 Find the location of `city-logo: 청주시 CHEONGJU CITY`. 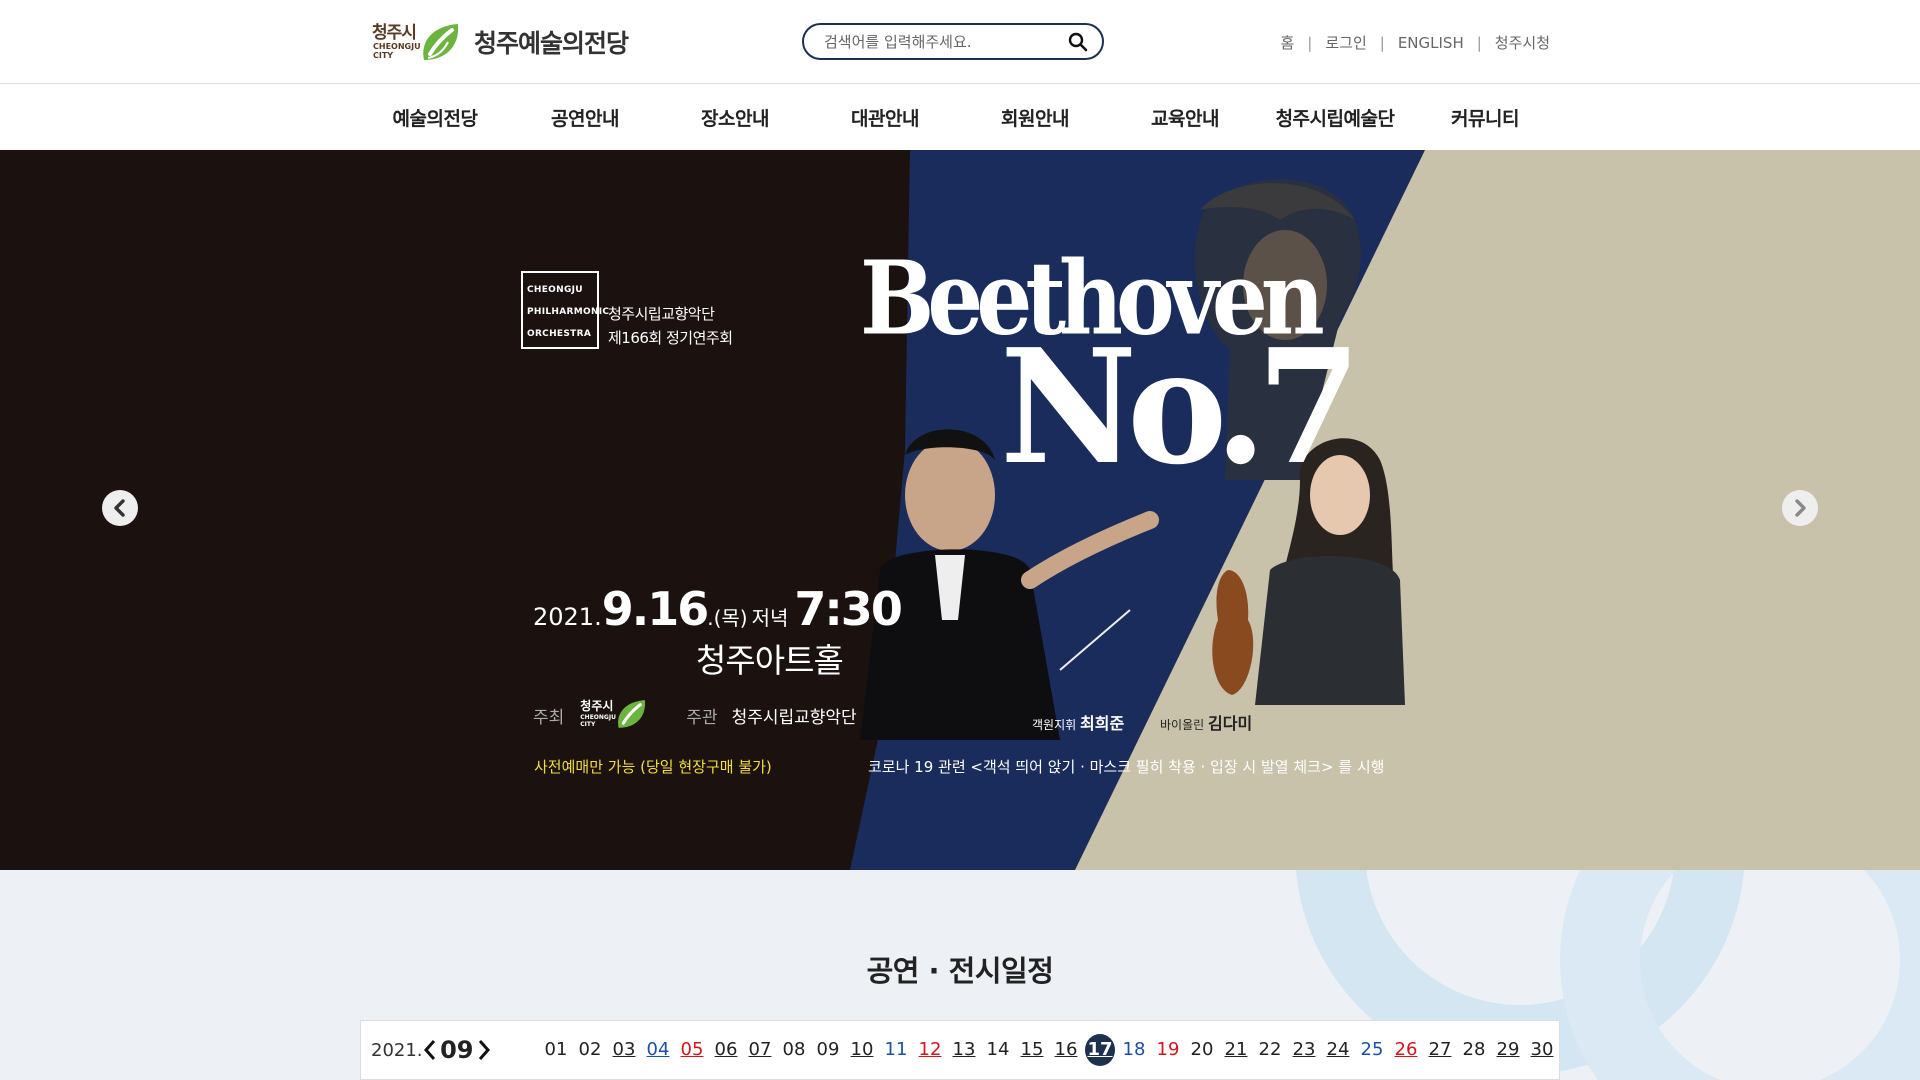

city-logo: 청주시 CHEONGJU CITY is located at coordinates (419, 42).